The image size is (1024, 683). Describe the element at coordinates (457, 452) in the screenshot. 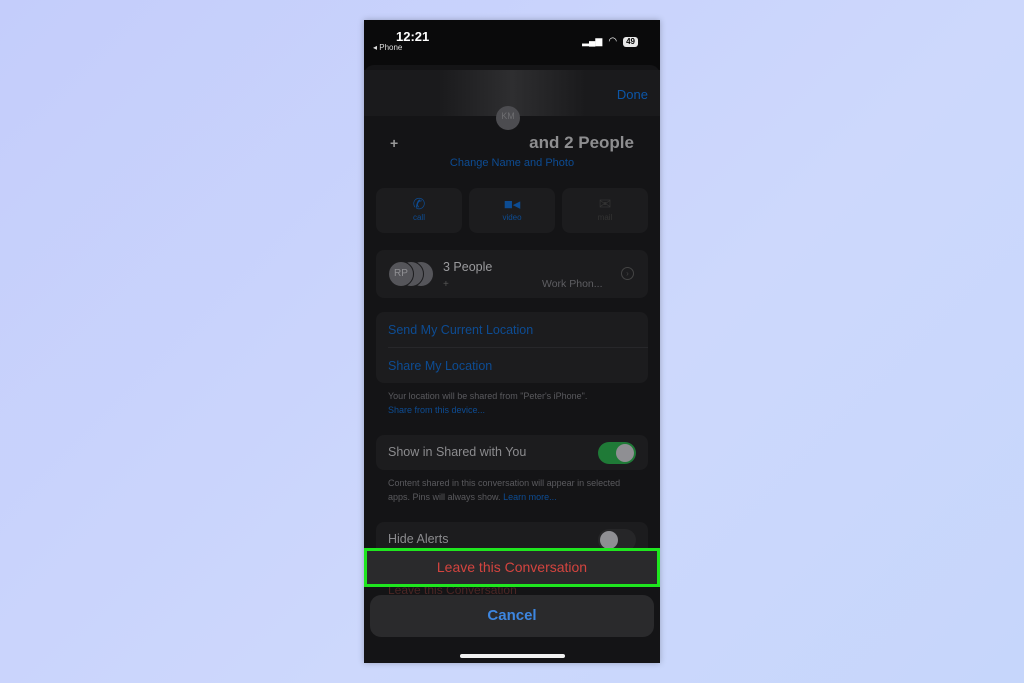

I see `shared-with-you-label: Show in Shared with You` at that location.